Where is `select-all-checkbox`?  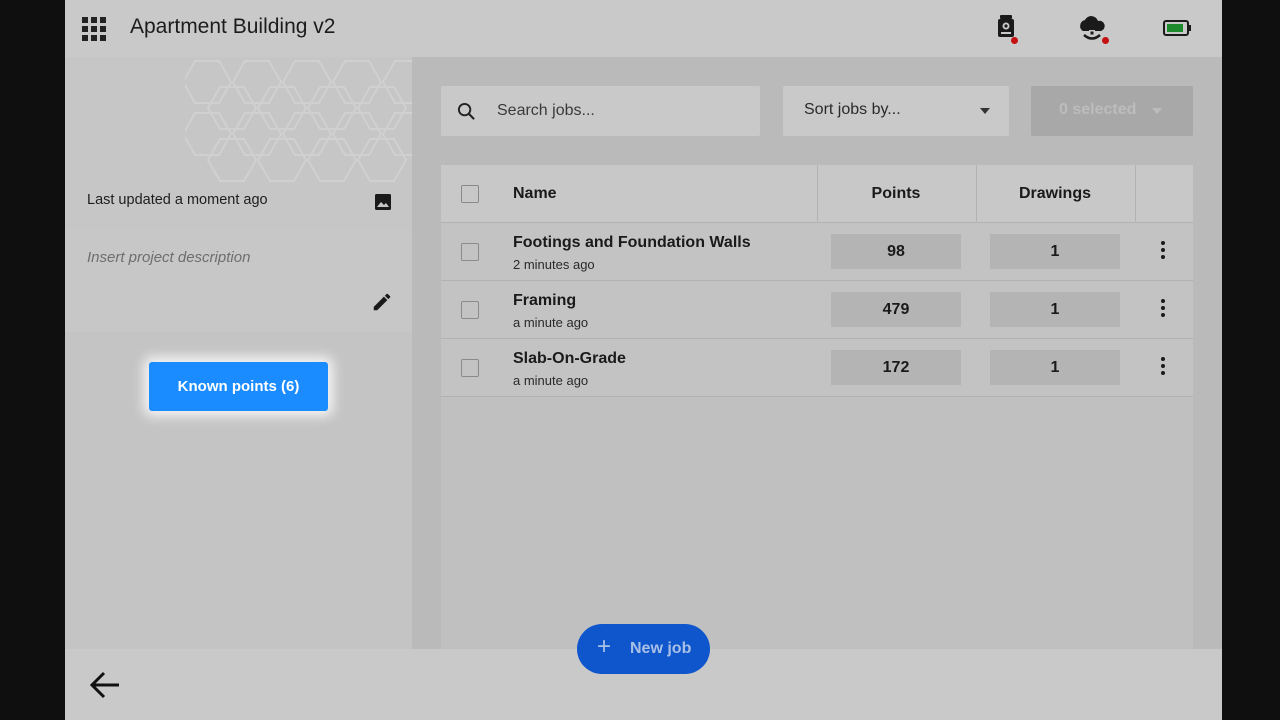 select-all-checkbox is located at coordinates (470, 194).